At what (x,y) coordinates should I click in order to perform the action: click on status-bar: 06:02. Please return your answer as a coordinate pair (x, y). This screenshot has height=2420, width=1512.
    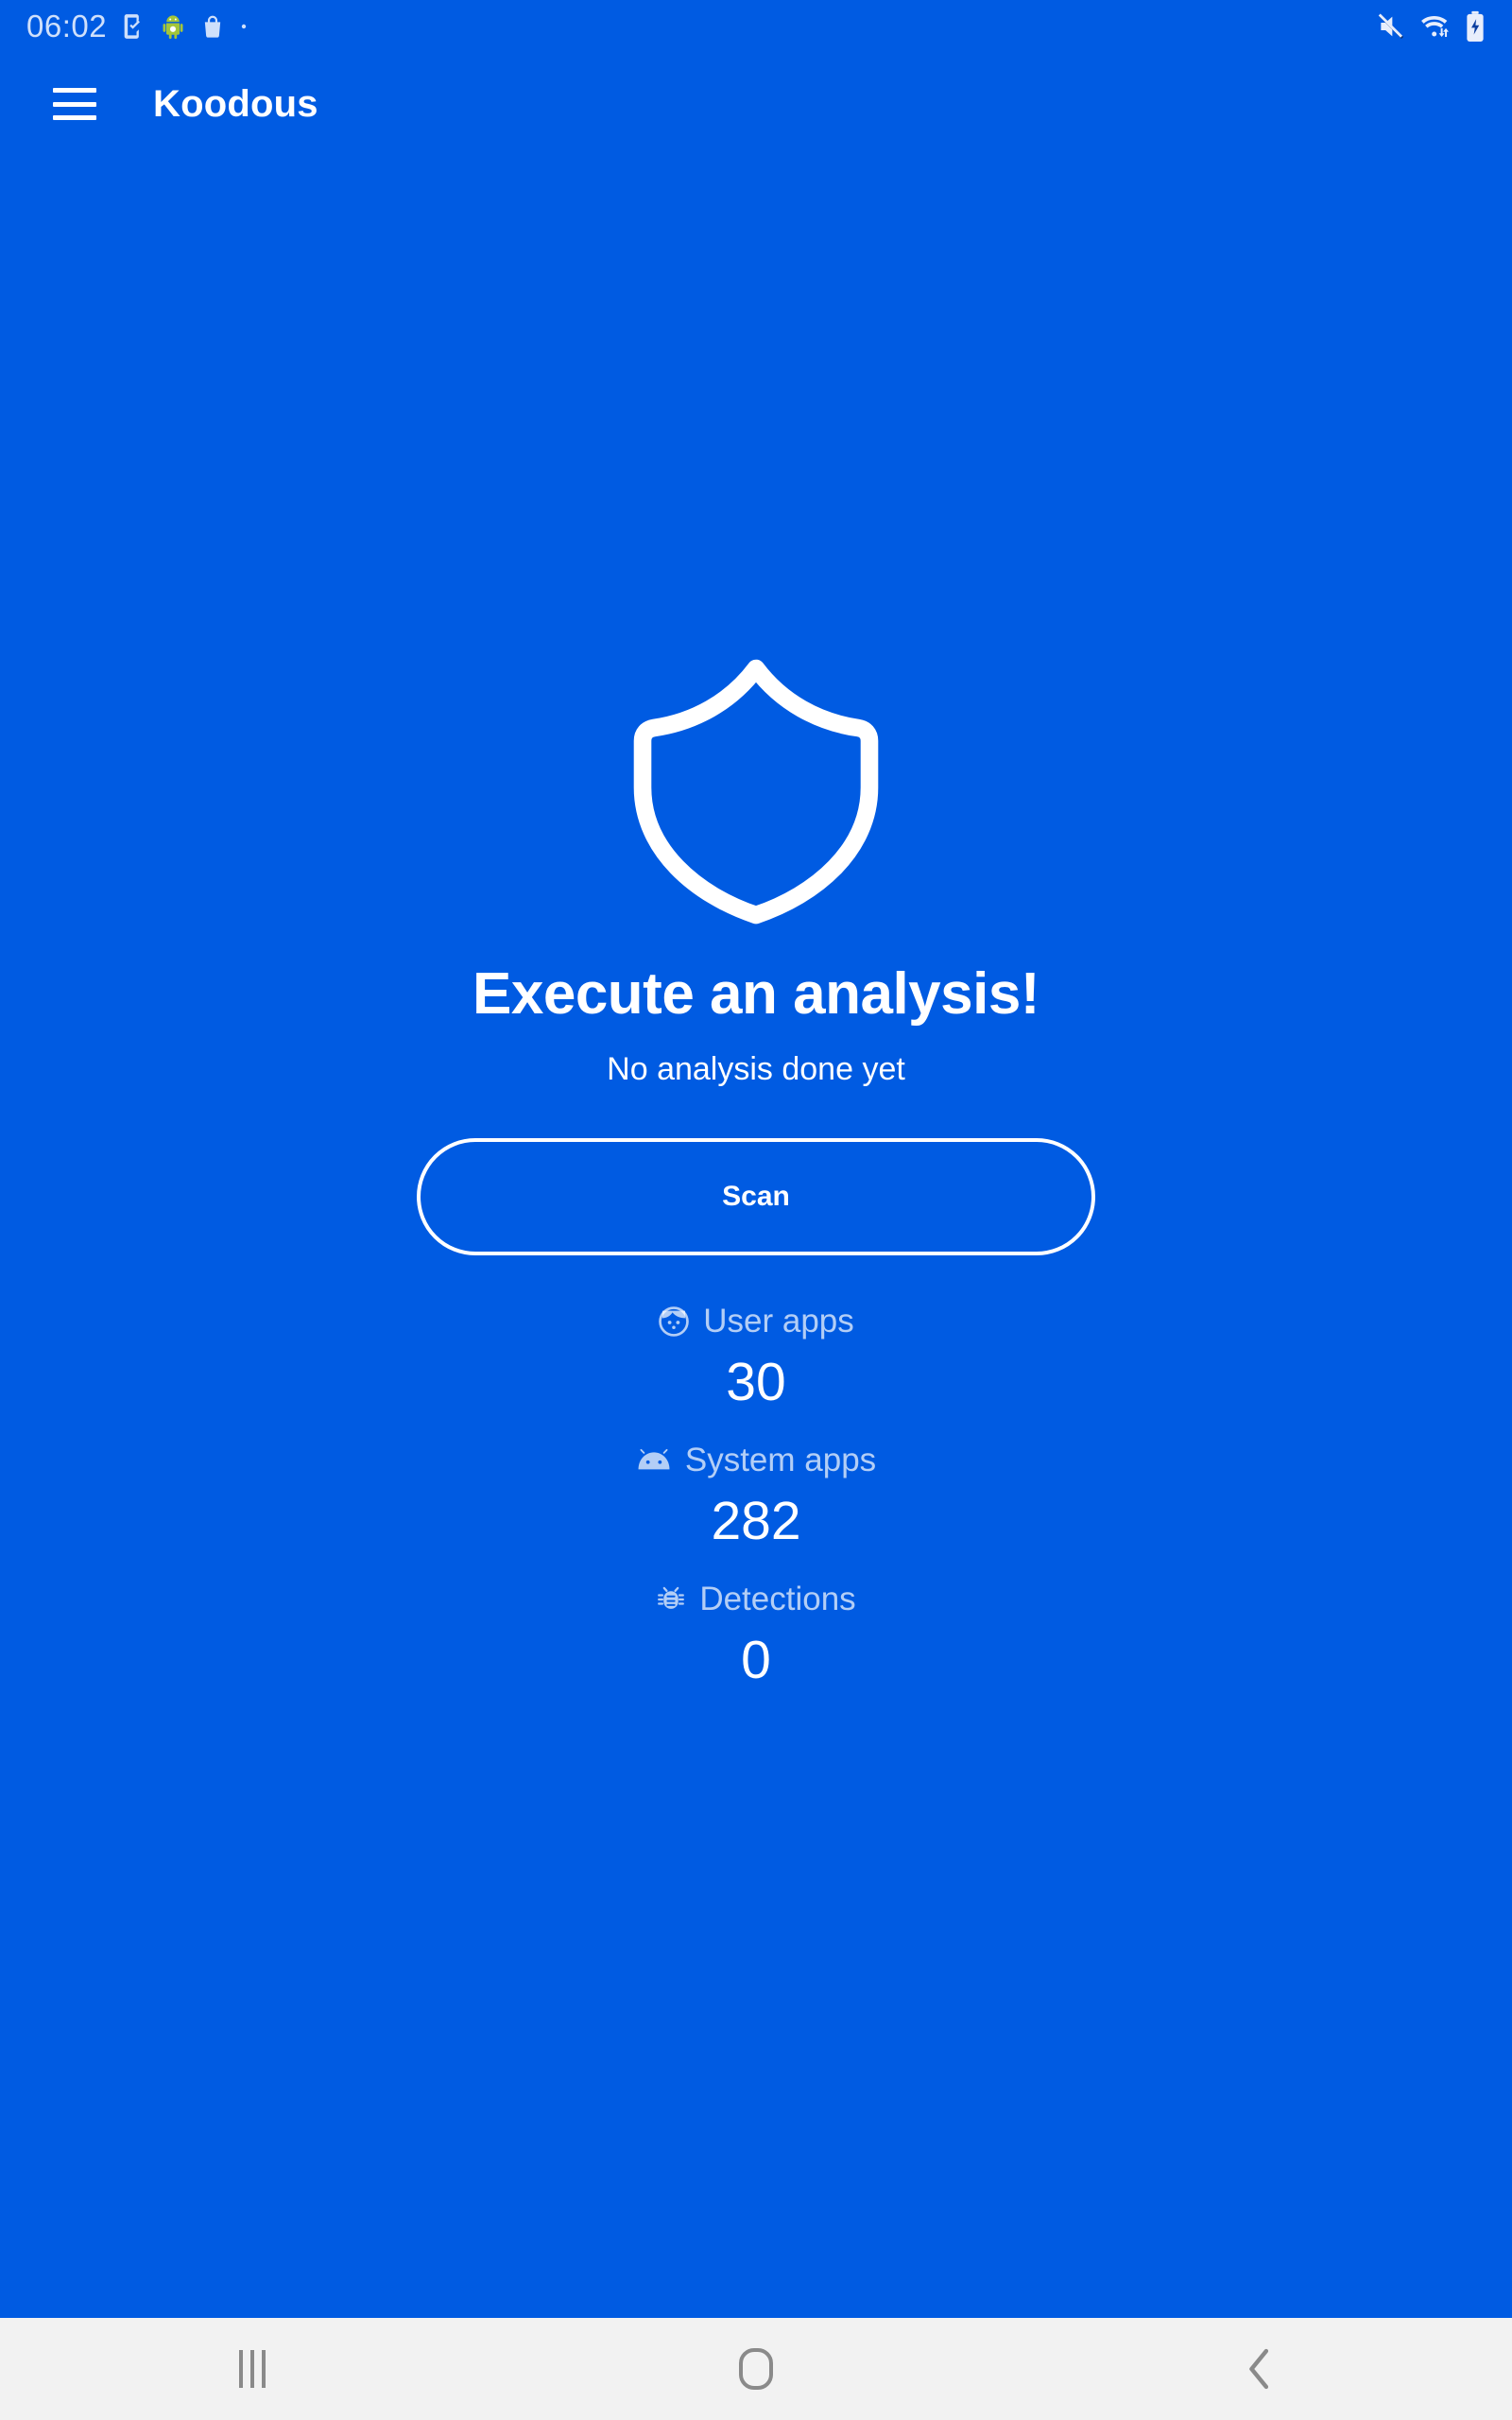
    Looking at the image, I should click on (756, 26).